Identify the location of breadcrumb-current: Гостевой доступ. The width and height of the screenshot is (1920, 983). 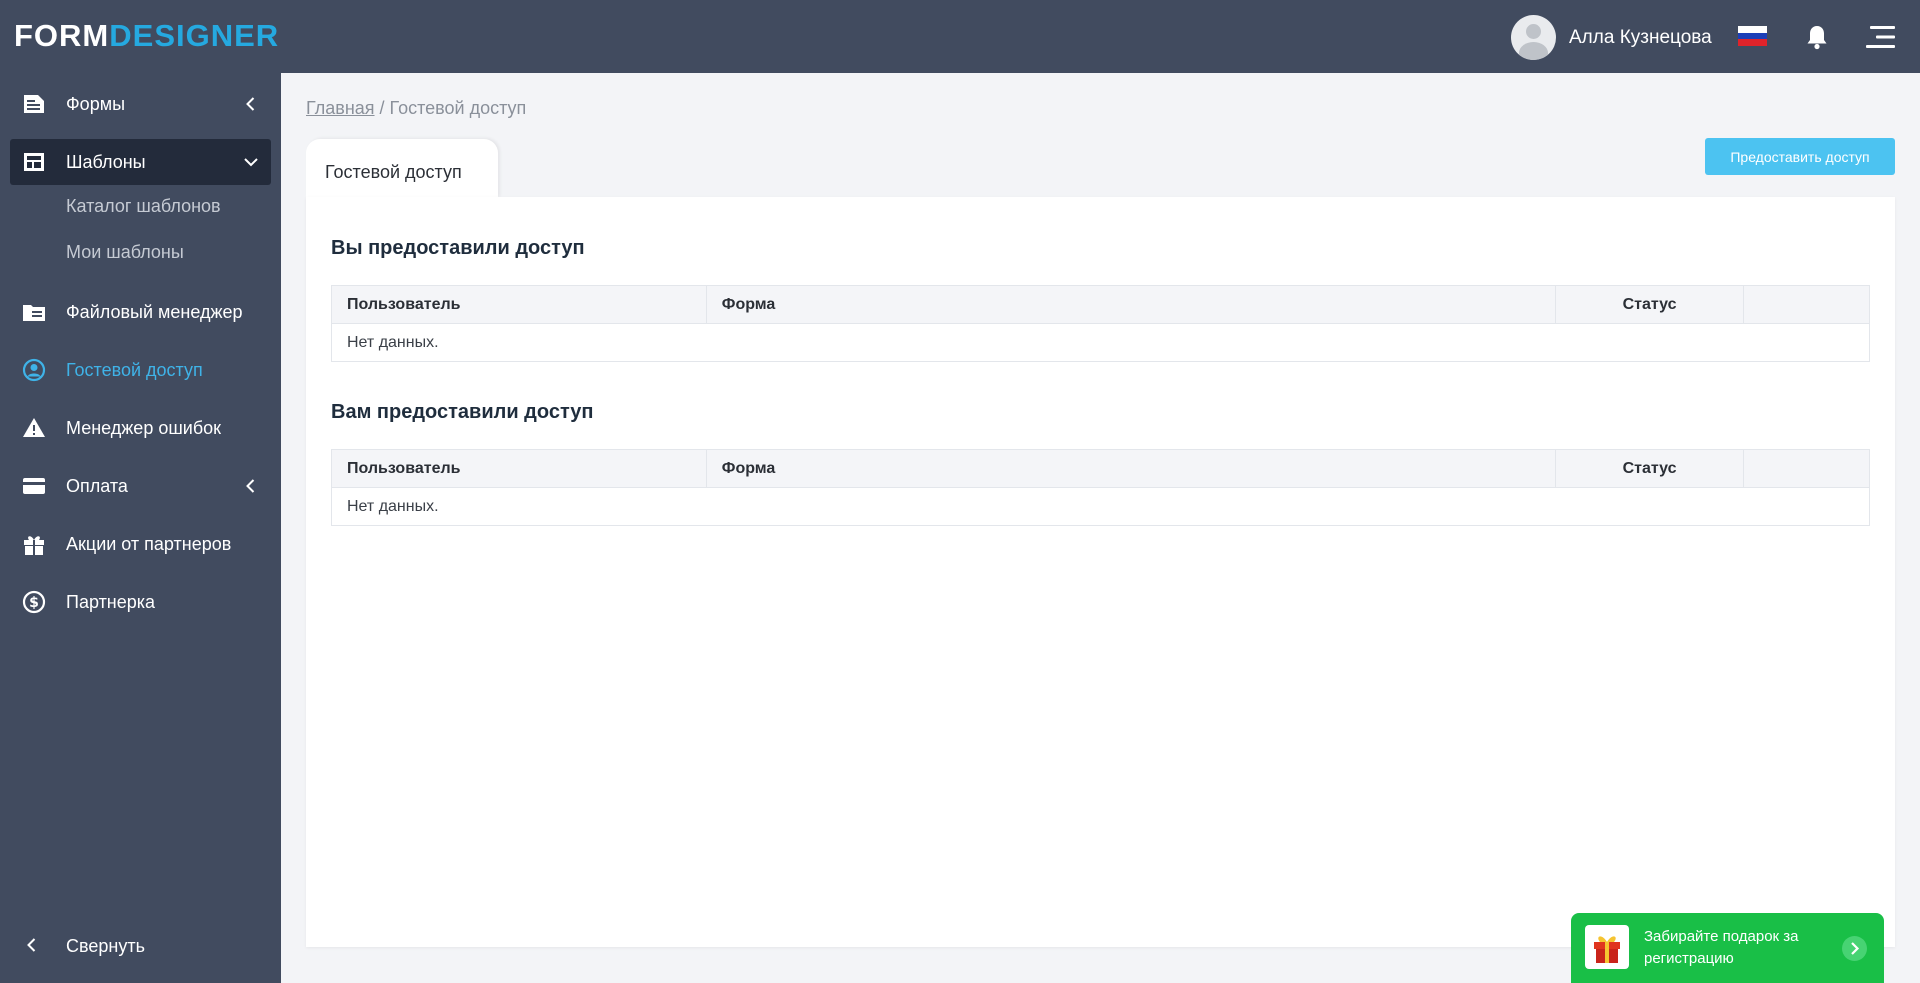
(458, 108).